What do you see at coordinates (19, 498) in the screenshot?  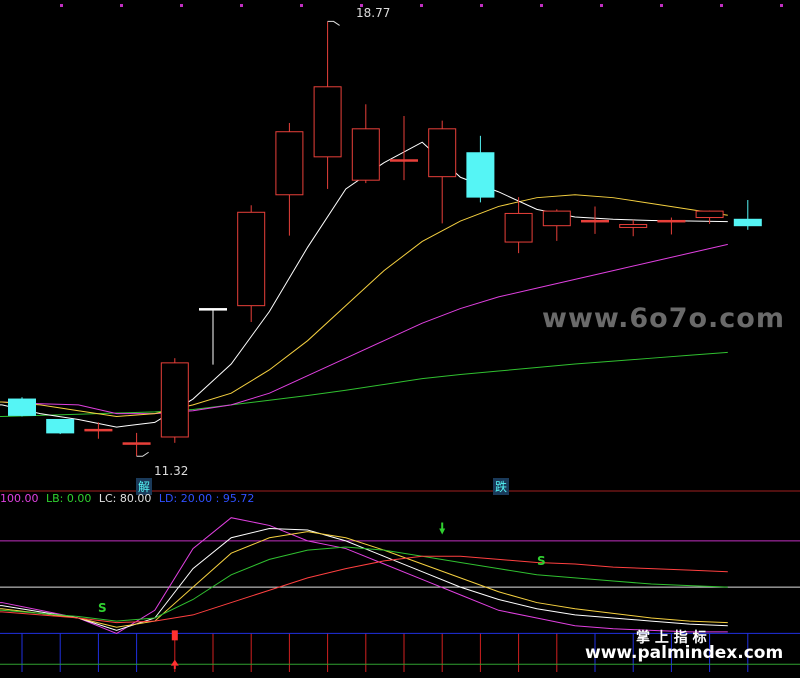 I see `legend-item: 100.00` at bounding box center [19, 498].